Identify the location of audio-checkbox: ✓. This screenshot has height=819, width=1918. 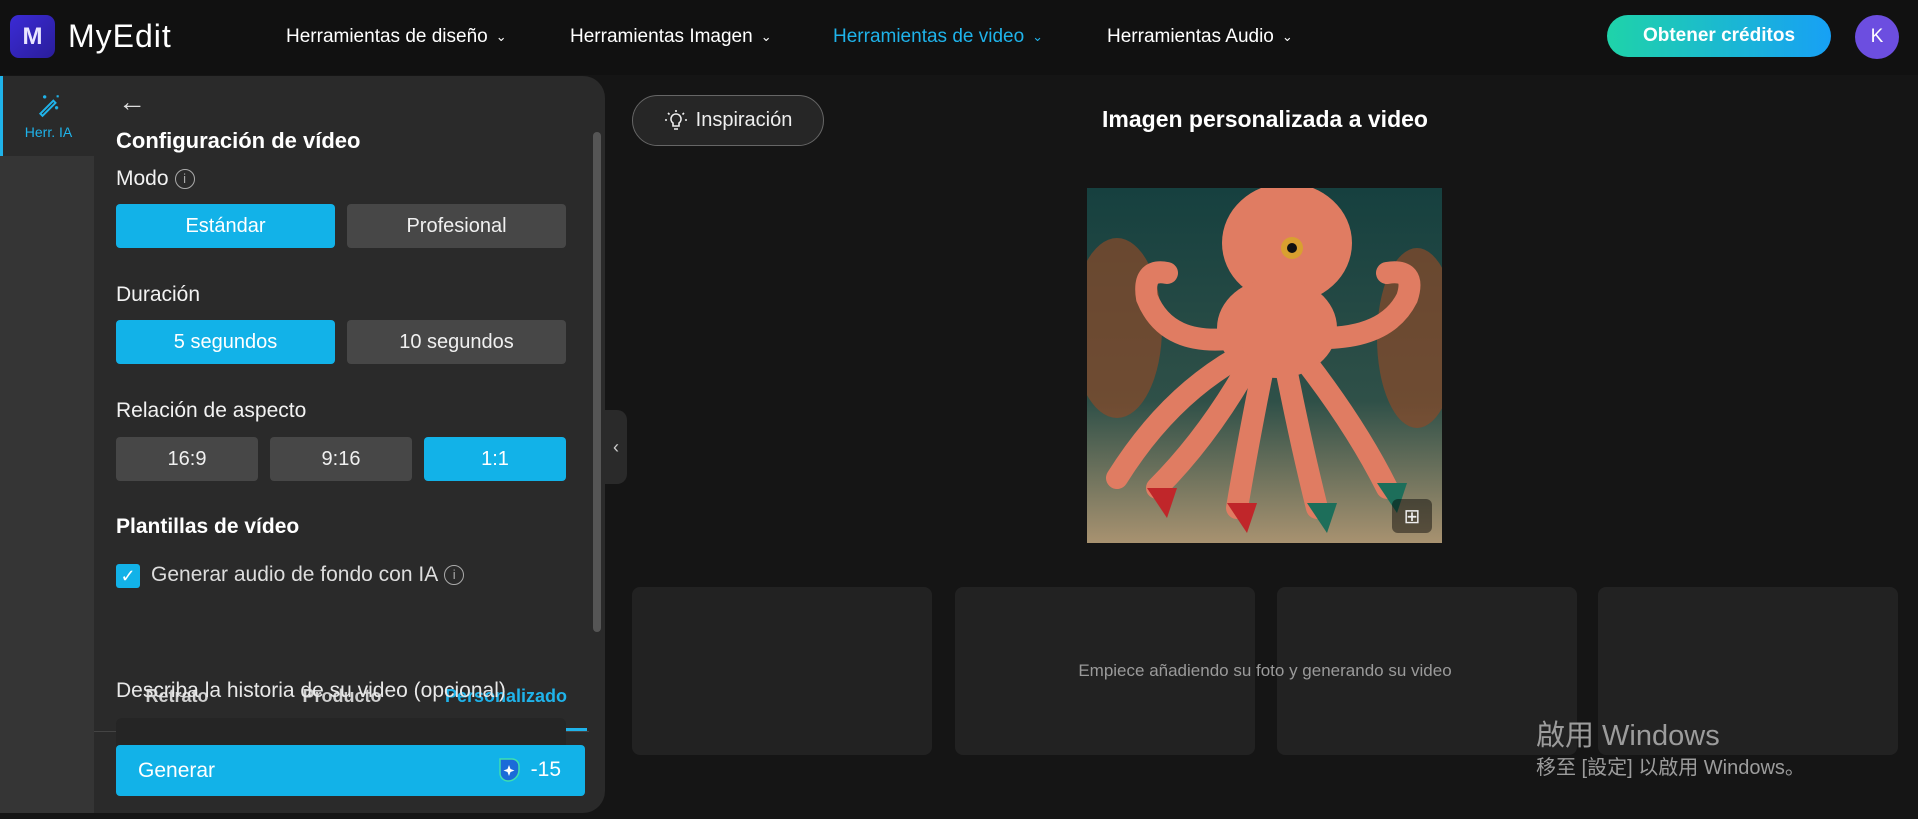
(128, 576).